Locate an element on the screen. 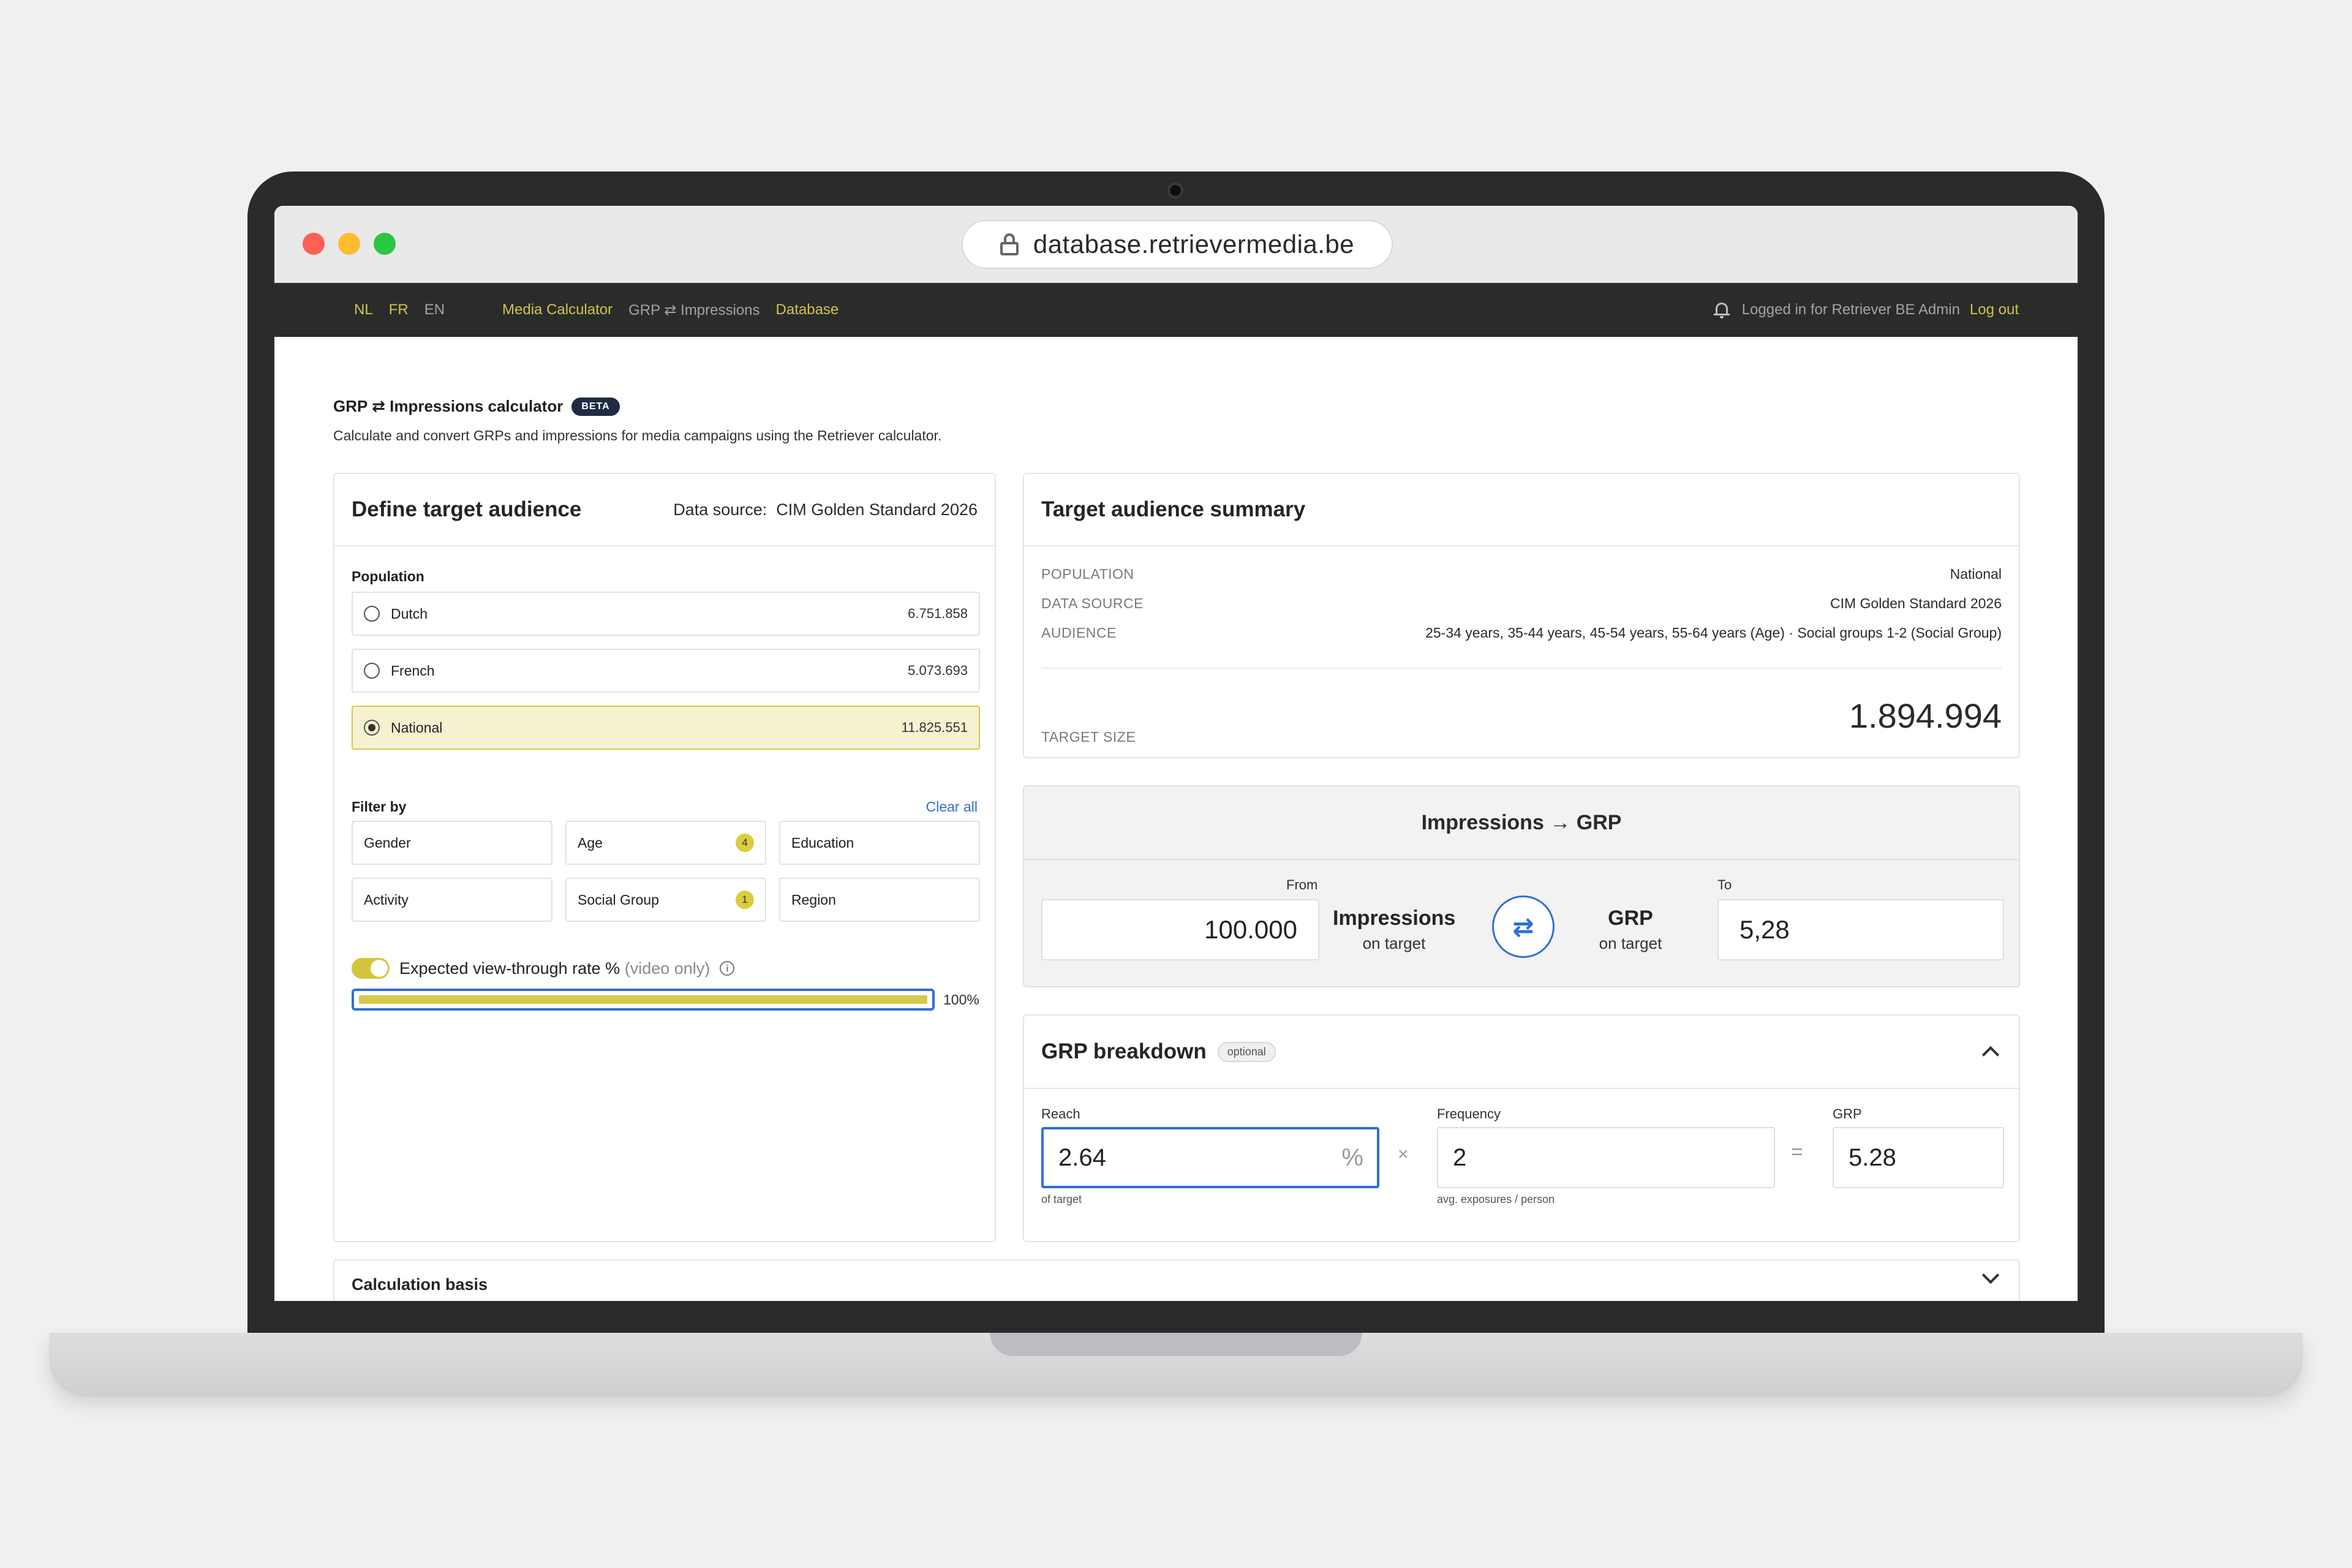 The height and width of the screenshot is (1568, 2352). lang-fr: FR is located at coordinates (399, 309).